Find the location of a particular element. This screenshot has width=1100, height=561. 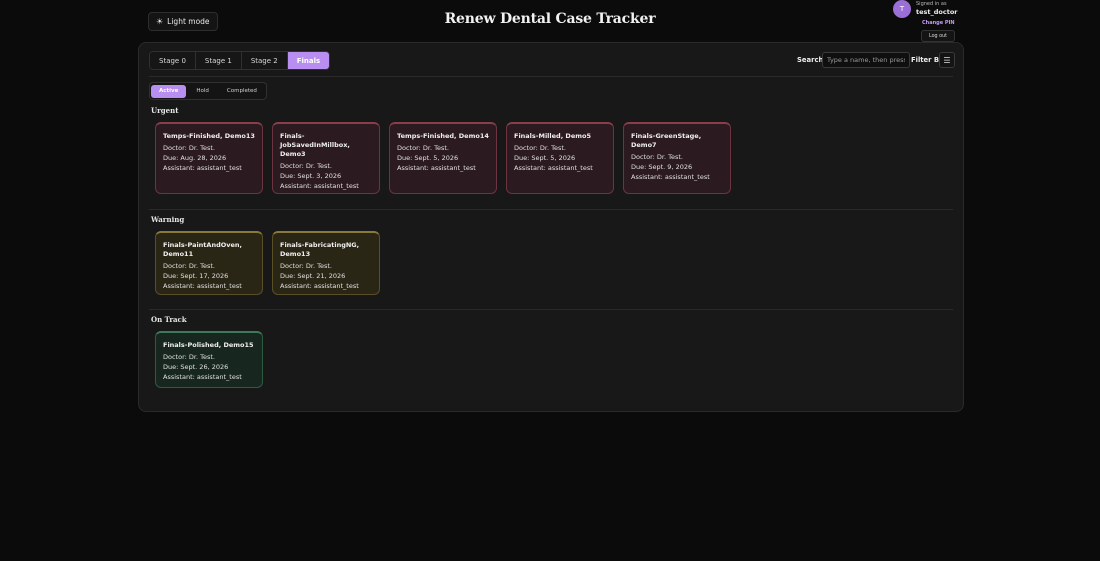

tab-hold: Hold is located at coordinates (202, 91).